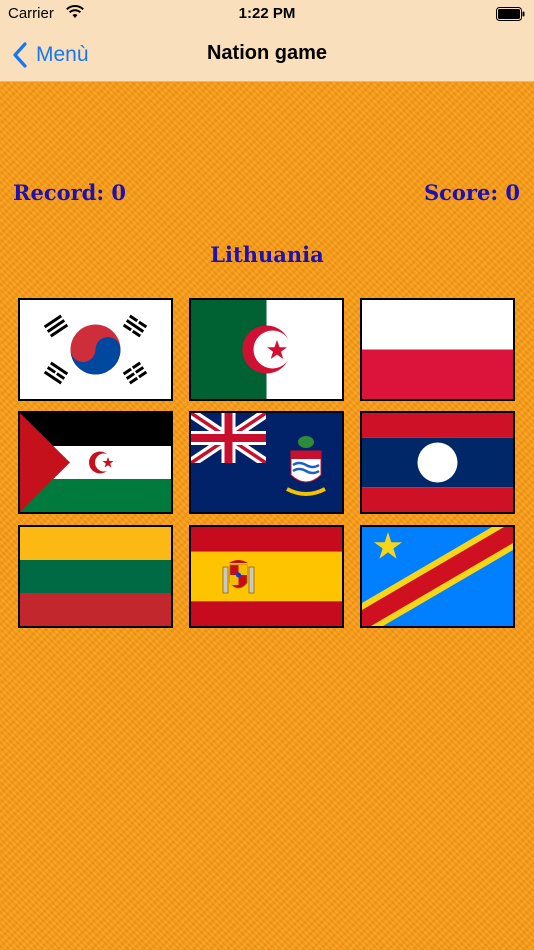  Describe the element at coordinates (267, 254) in the screenshot. I see `target-country-name: Lithuania` at that location.